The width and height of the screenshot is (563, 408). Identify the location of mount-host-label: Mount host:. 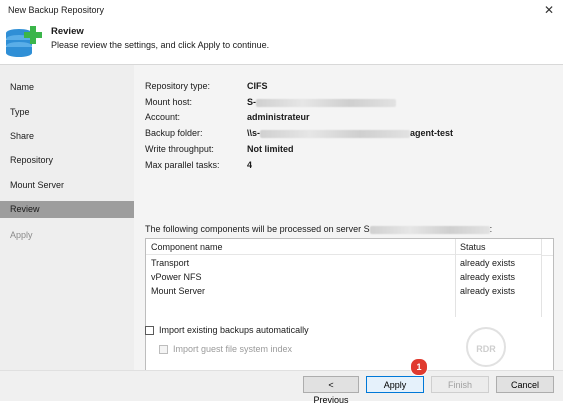
(169, 102).